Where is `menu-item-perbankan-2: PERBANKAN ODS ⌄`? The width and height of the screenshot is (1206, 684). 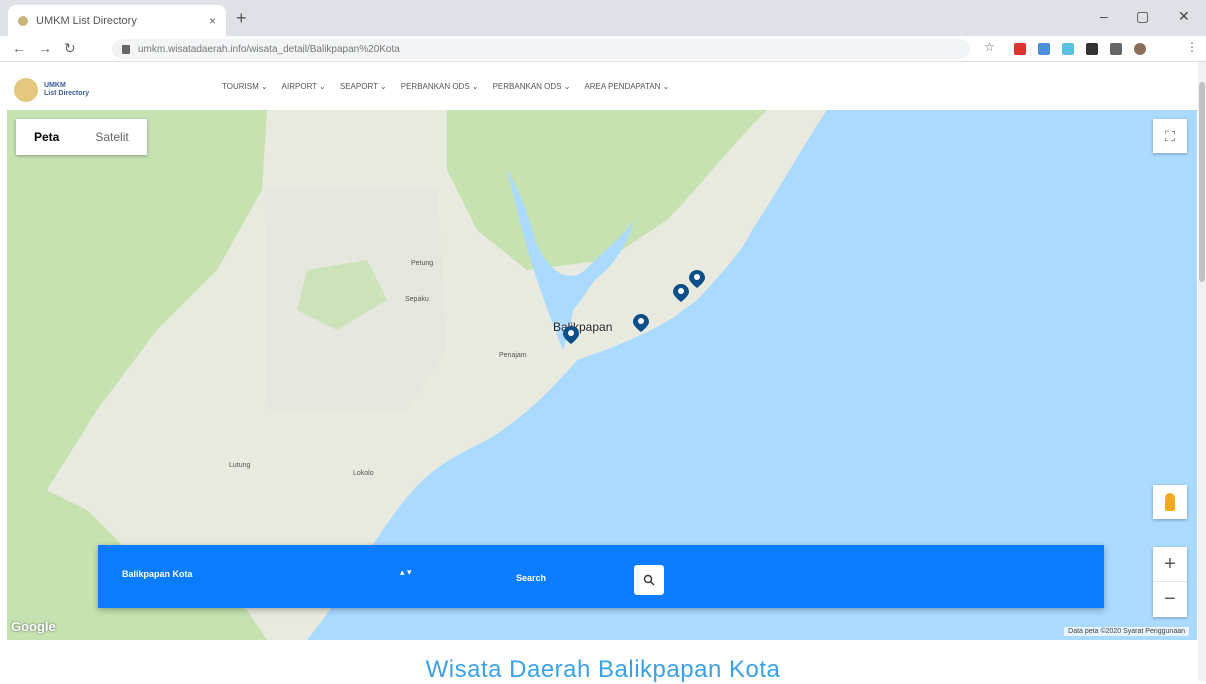
menu-item-perbankan-2: PERBANKAN ODS ⌄ is located at coordinates (532, 86).